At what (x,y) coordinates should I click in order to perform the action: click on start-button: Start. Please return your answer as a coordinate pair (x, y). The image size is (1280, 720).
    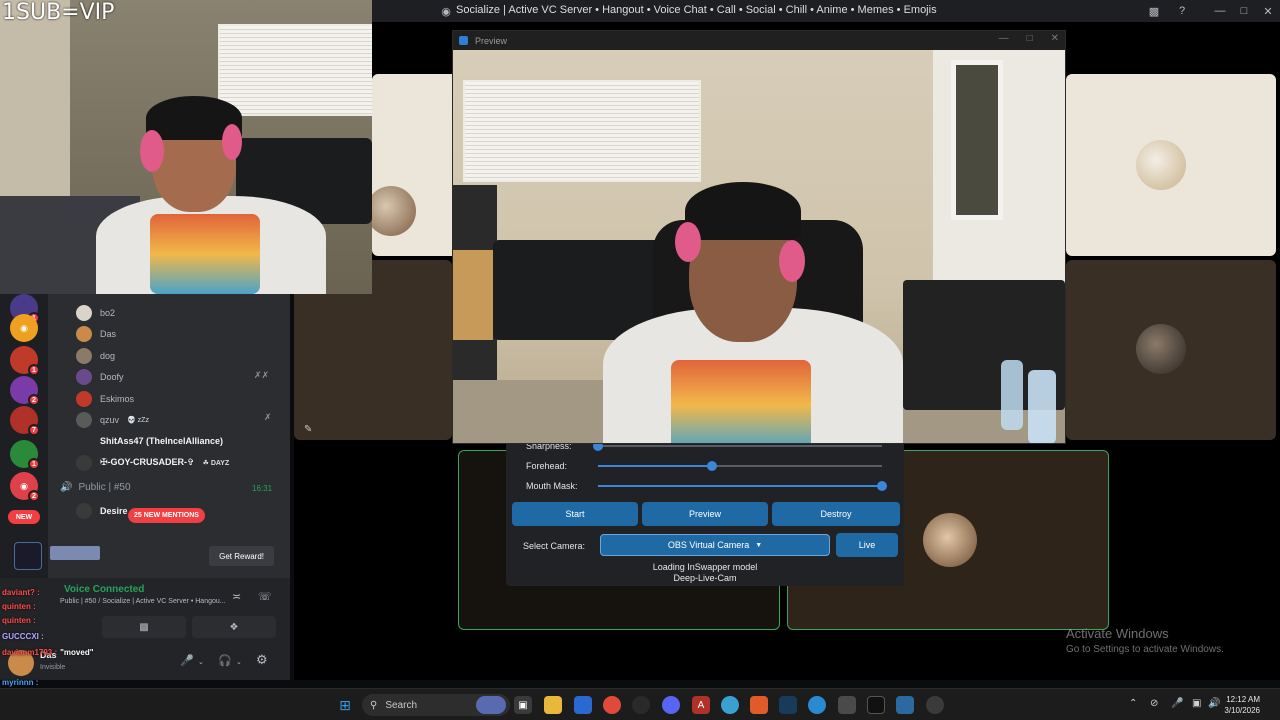
    Looking at the image, I should click on (575, 514).